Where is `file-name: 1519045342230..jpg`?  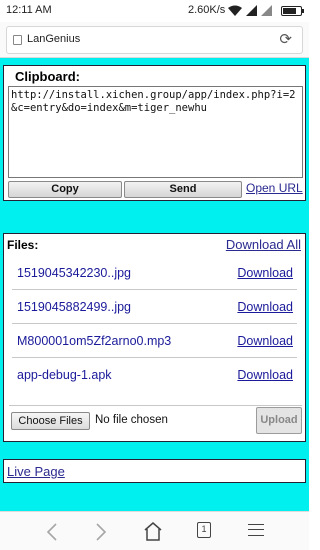
file-name: 1519045342230..jpg is located at coordinates (74, 273).